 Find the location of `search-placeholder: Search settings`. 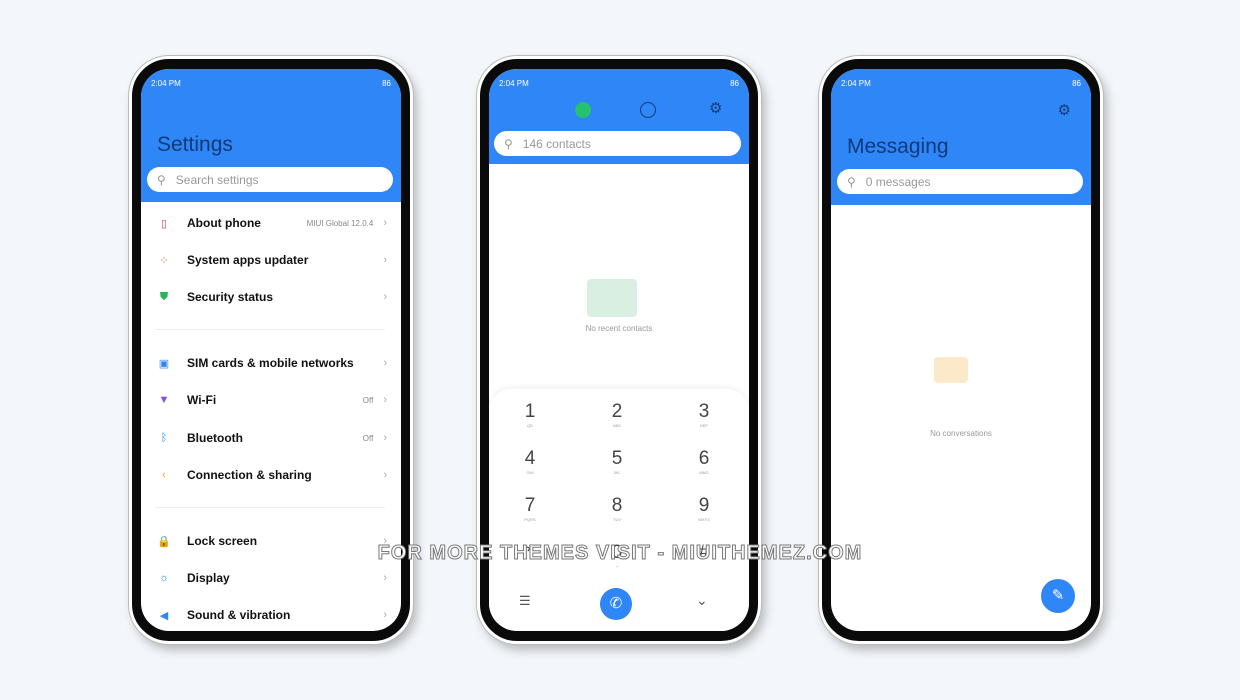

search-placeholder: Search settings is located at coordinates (217, 179).